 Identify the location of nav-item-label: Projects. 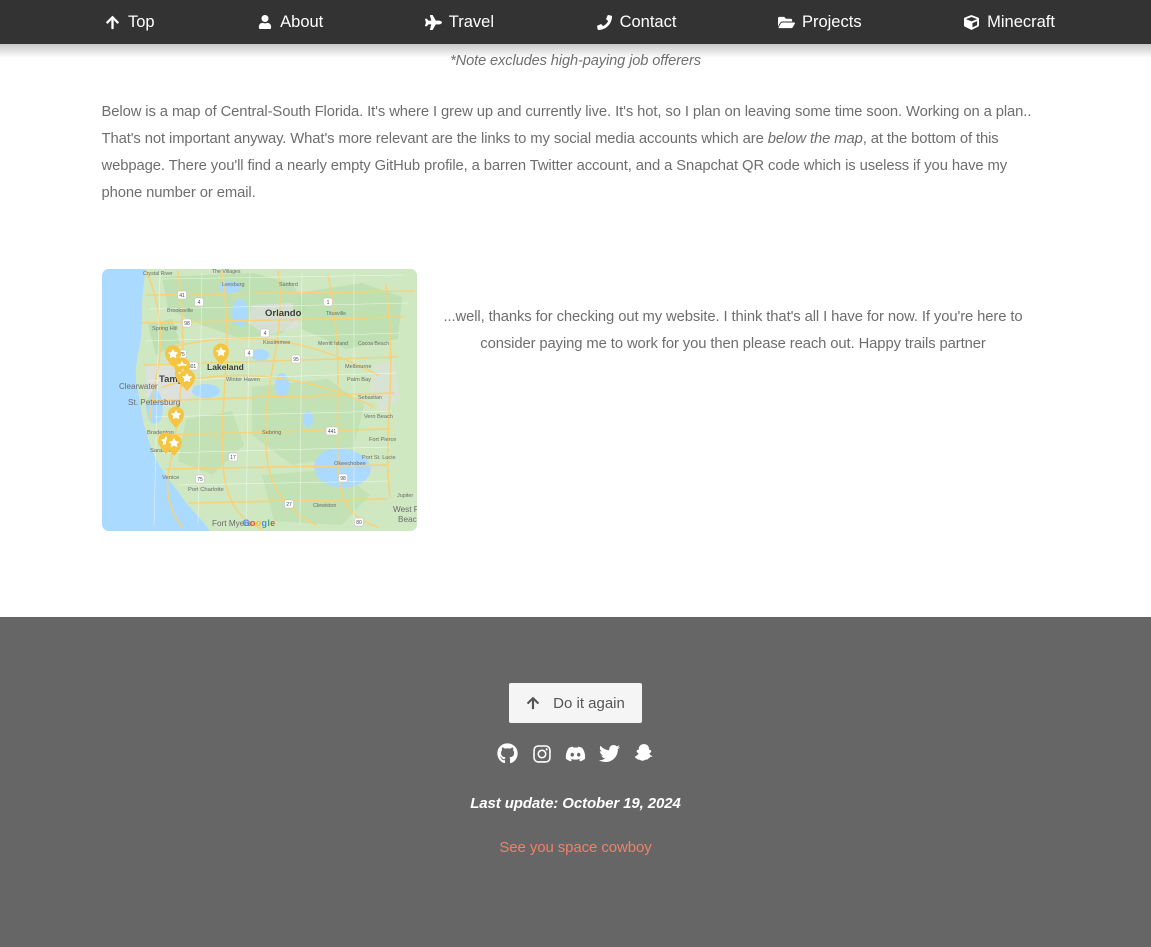
(831, 21).